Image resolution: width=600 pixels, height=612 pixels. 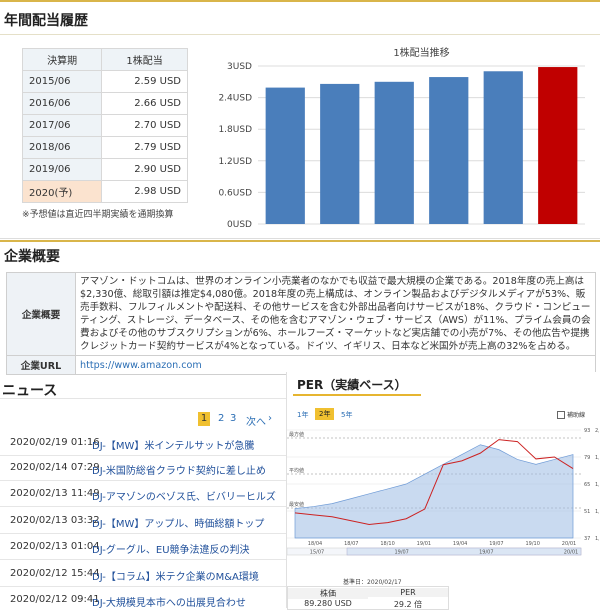 What do you see at coordinates (55, 573) in the screenshot?
I see `news-date: 2020/02/12 15:44` at bounding box center [55, 573].